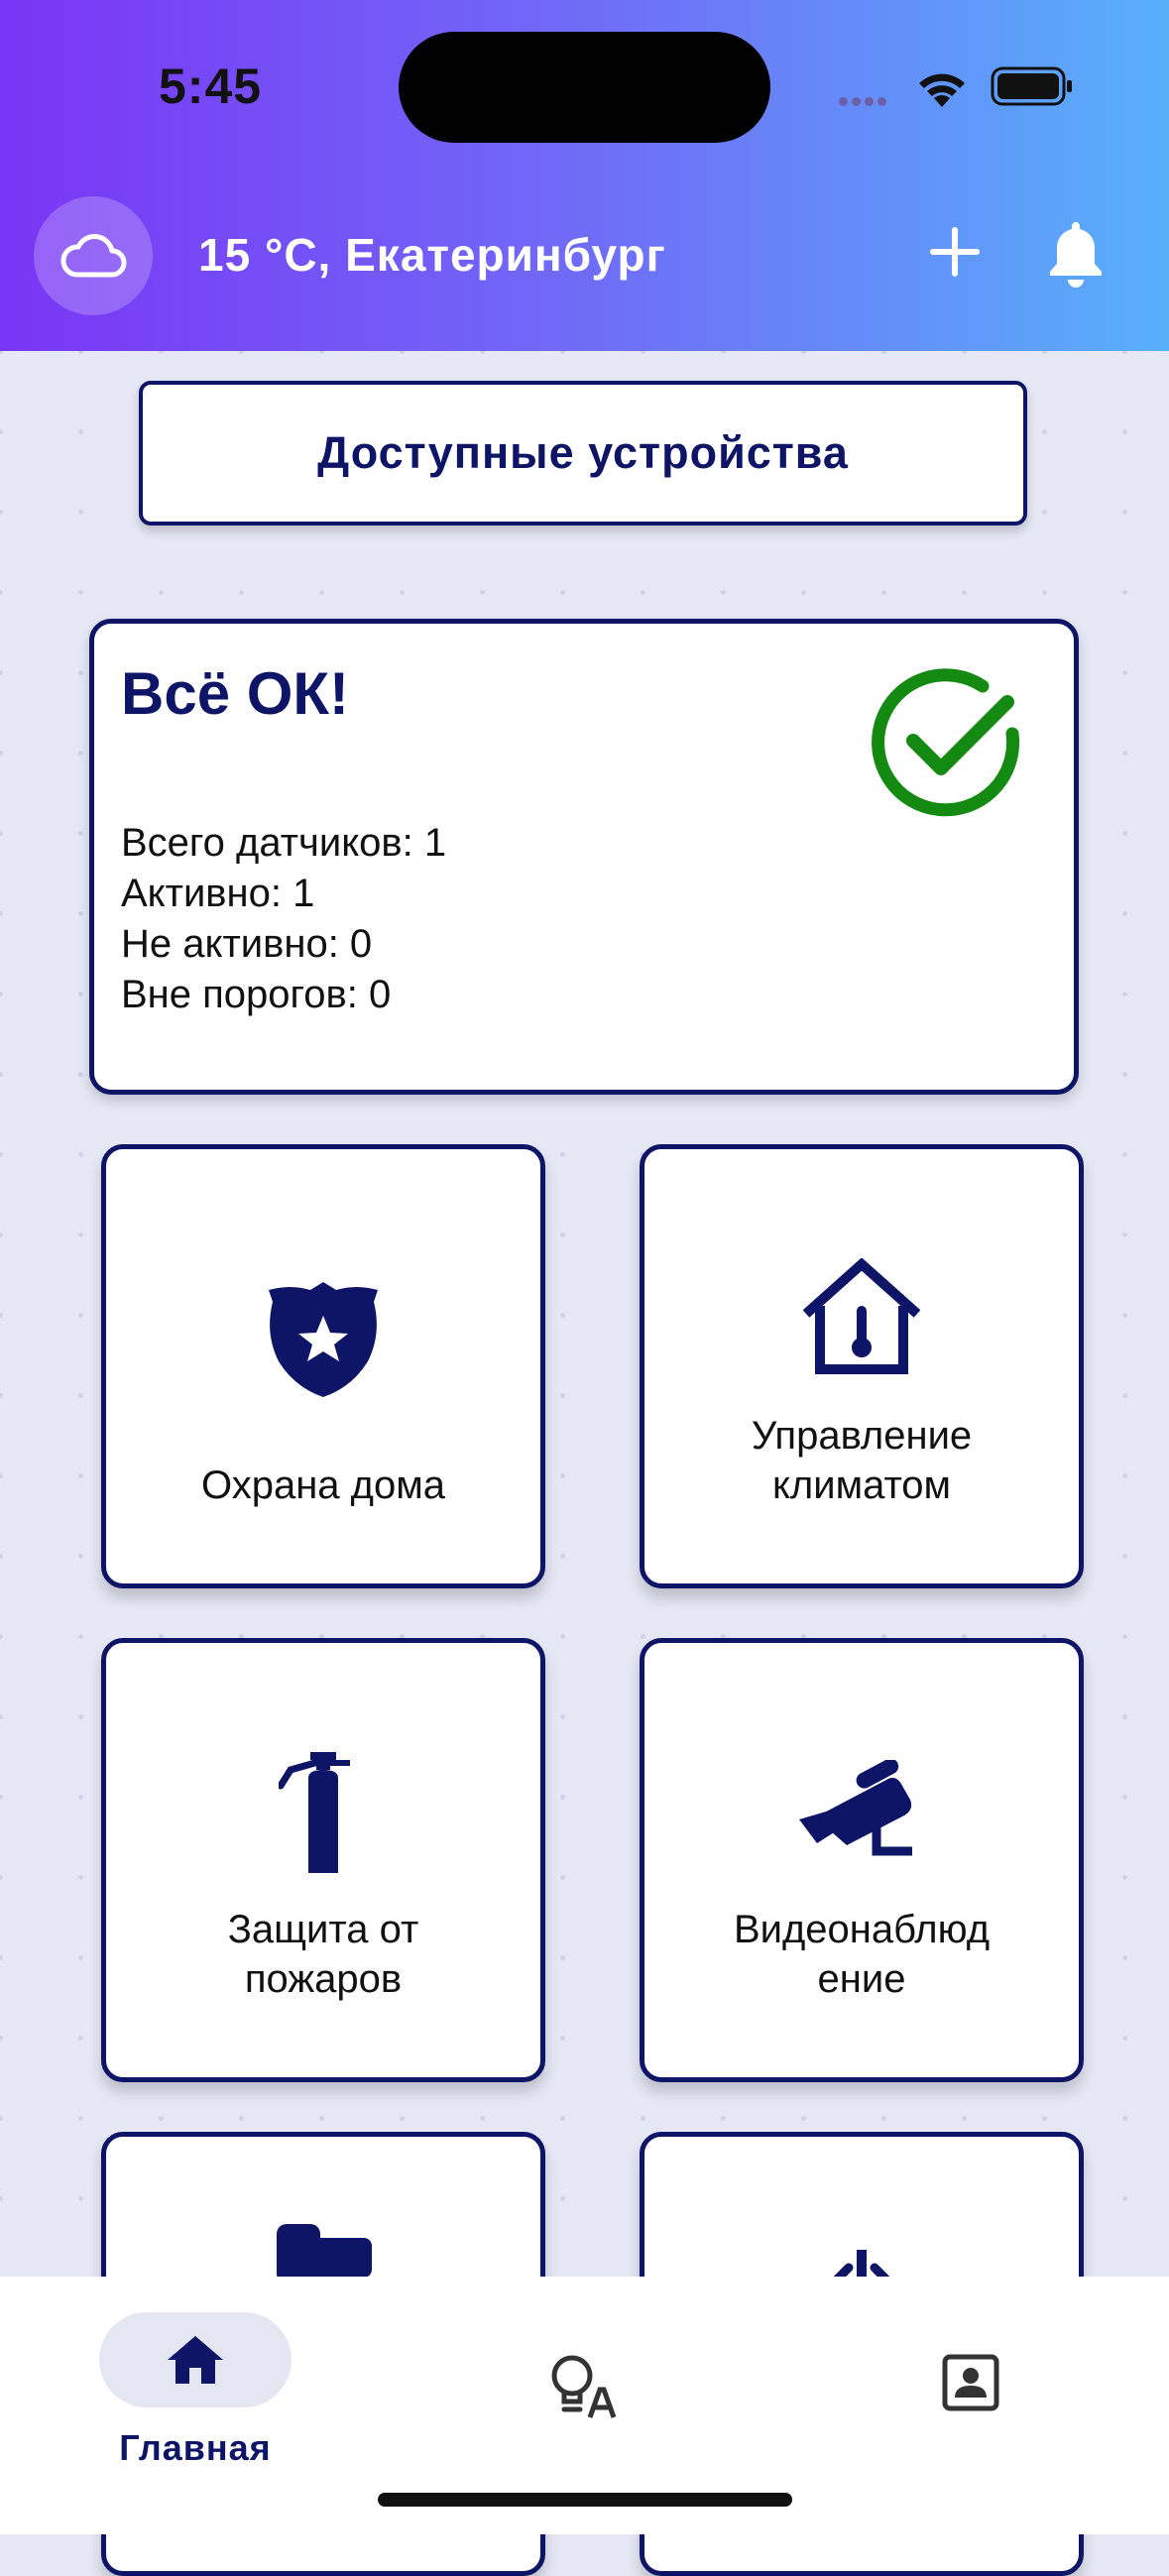 This screenshot has width=1169, height=2576. What do you see at coordinates (970, 2382) in the screenshot?
I see `profile-icon` at bounding box center [970, 2382].